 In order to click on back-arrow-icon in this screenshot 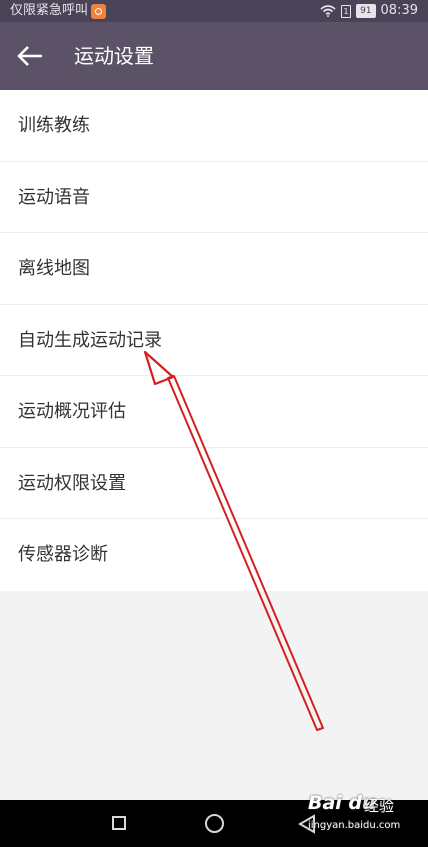, I will do `click(30, 56)`.